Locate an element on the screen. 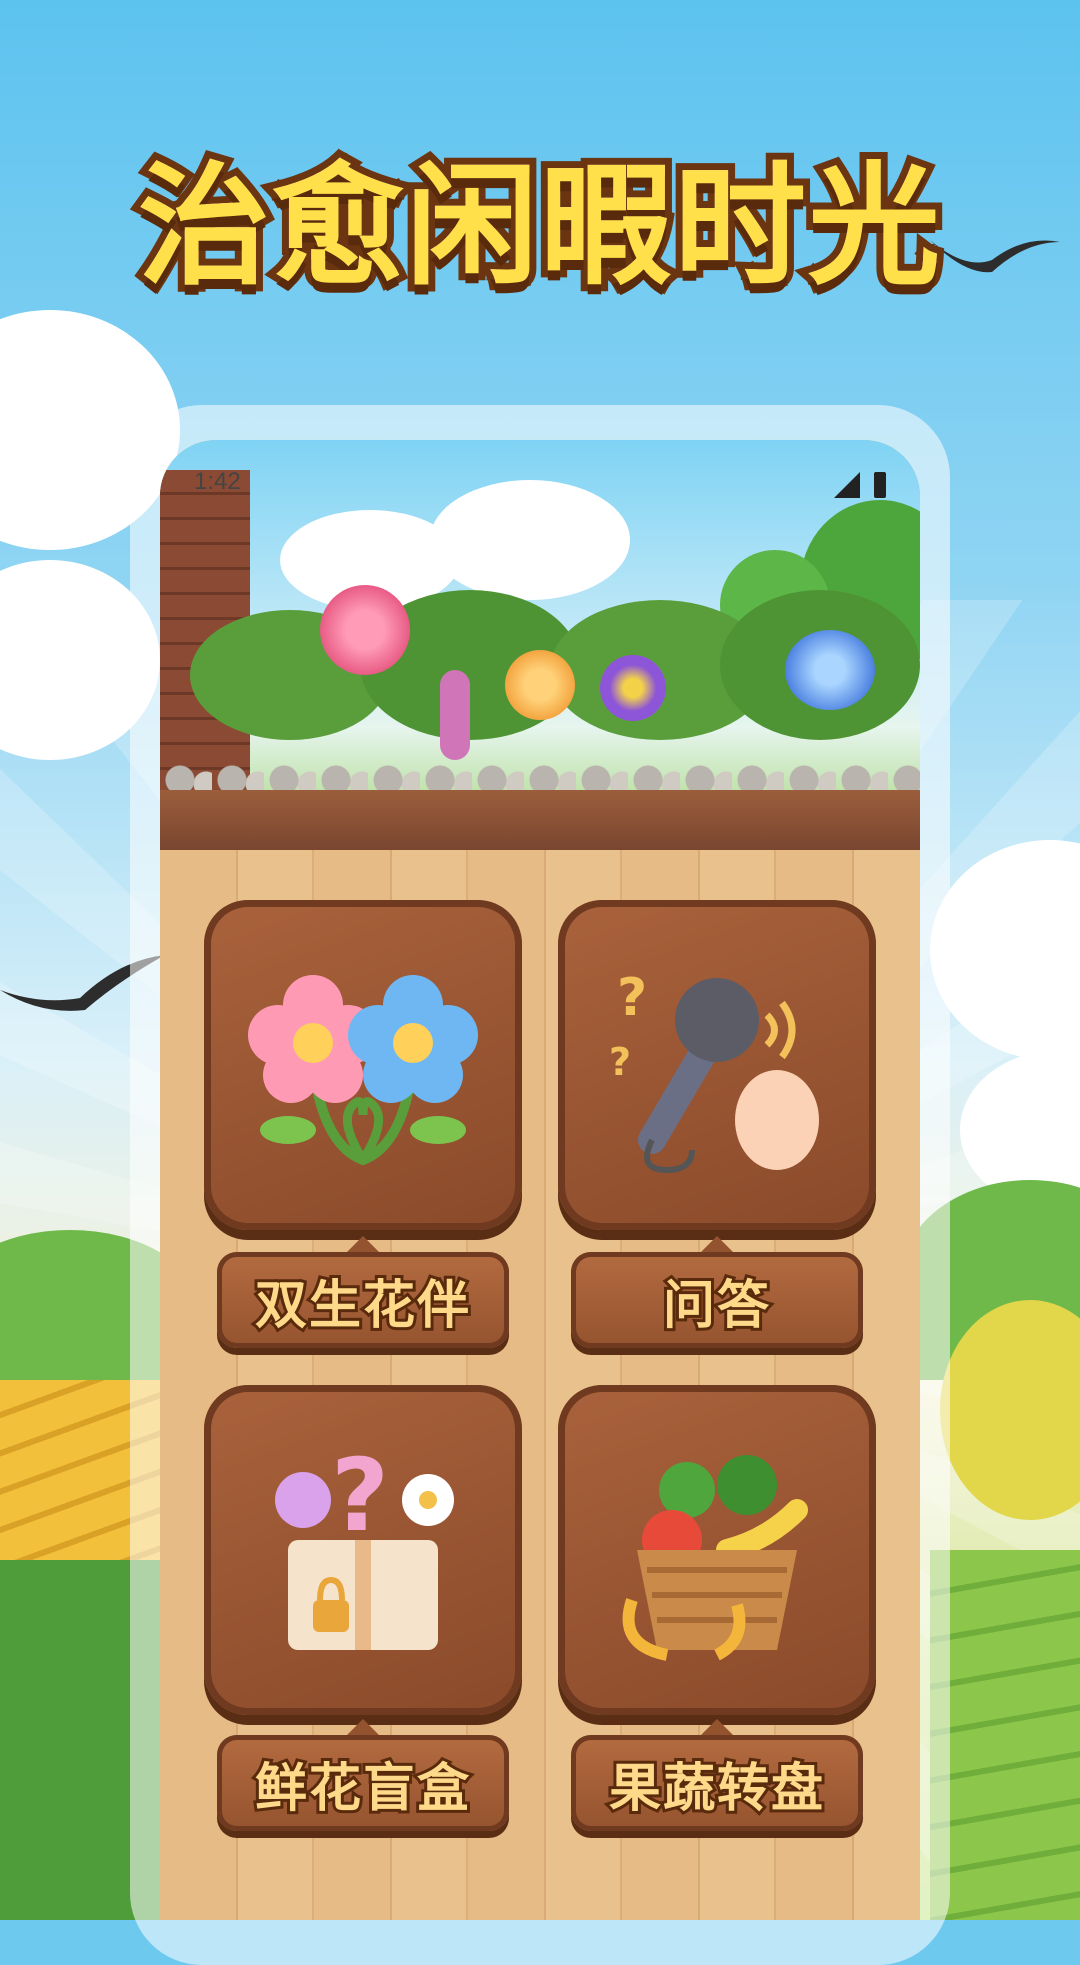 The width and height of the screenshot is (1080, 1965). signal-icon is located at coordinates (847, 485).